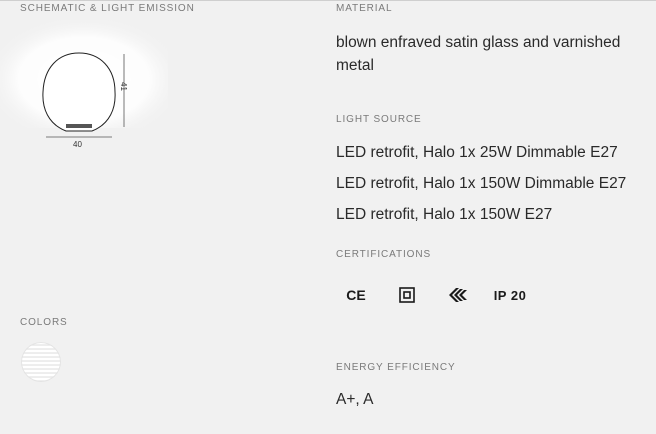 This screenshot has width=656, height=434. I want to click on ip-rating-label: IP 20, so click(510, 295).